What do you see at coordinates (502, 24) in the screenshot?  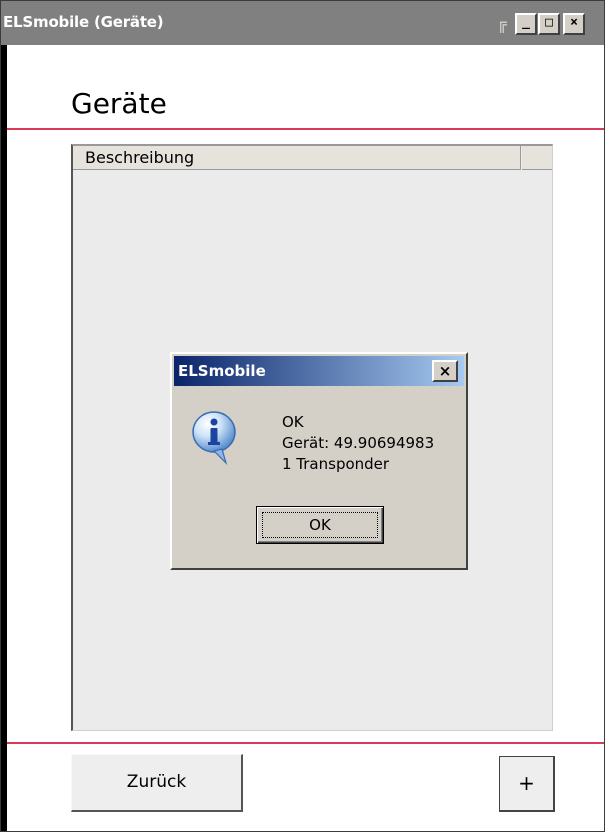 I see `sip-icon: ╔` at bounding box center [502, 24].